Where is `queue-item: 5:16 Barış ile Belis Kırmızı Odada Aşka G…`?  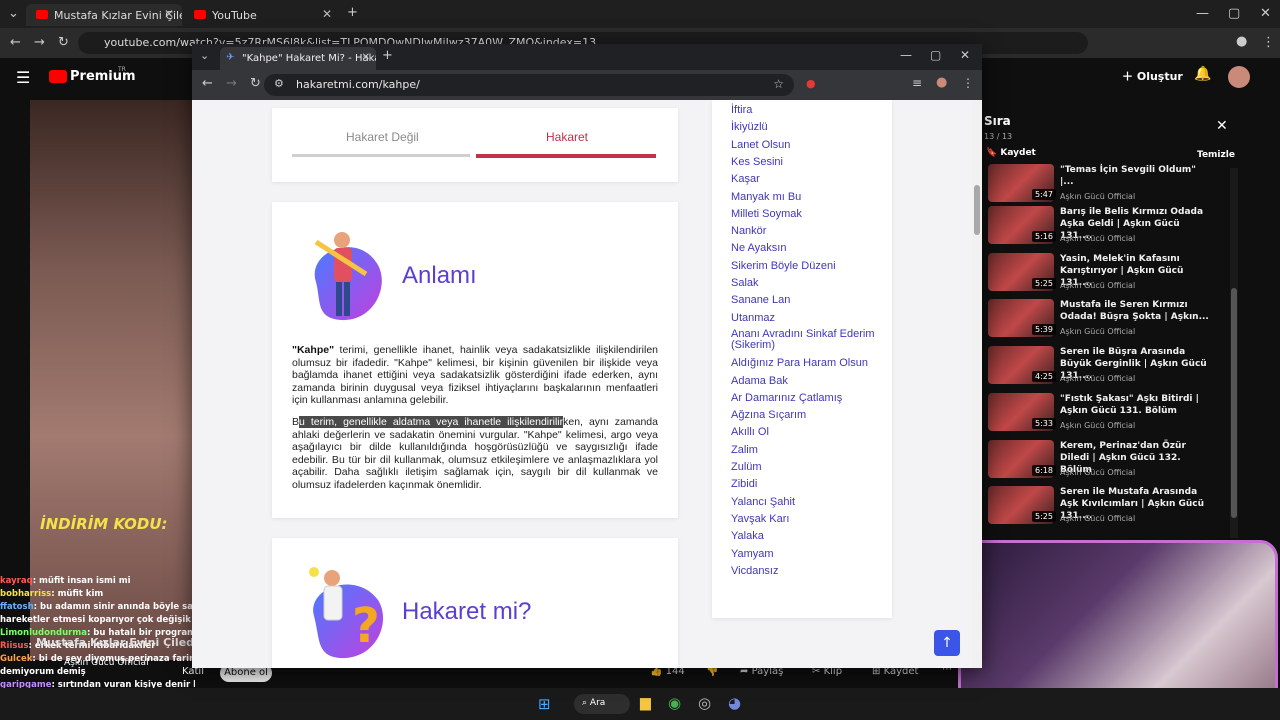
queue-item: 5:16 Barış ile Belis Kırmızı Odada Aşka G… is located at coordinates (1113, 229).